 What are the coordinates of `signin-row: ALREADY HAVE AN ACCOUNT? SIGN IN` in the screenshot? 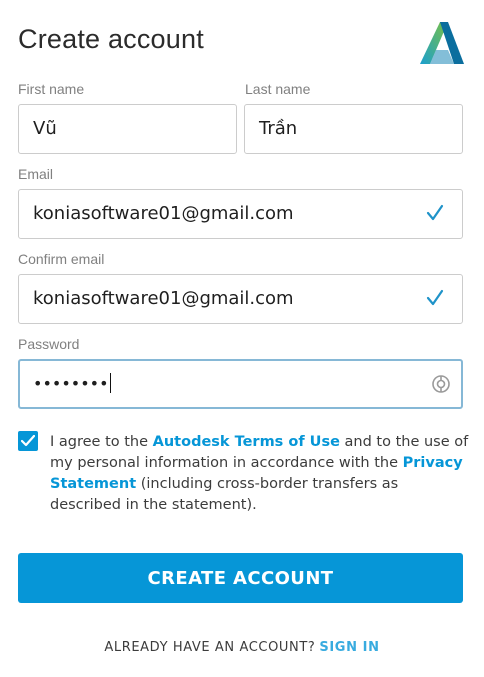 It's located at (242, 647).